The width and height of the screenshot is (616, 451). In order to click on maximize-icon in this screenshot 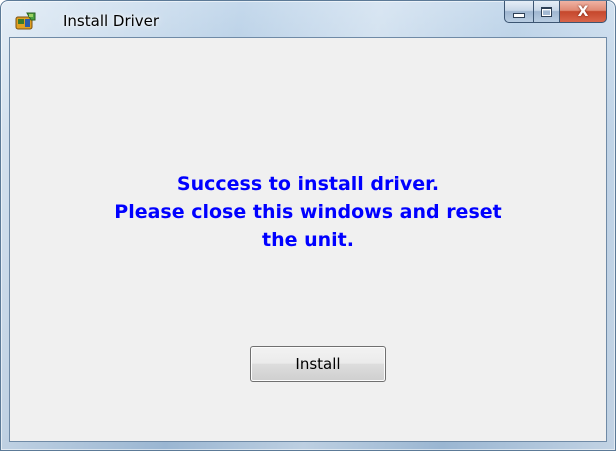, I will do `click(546, 11)`.